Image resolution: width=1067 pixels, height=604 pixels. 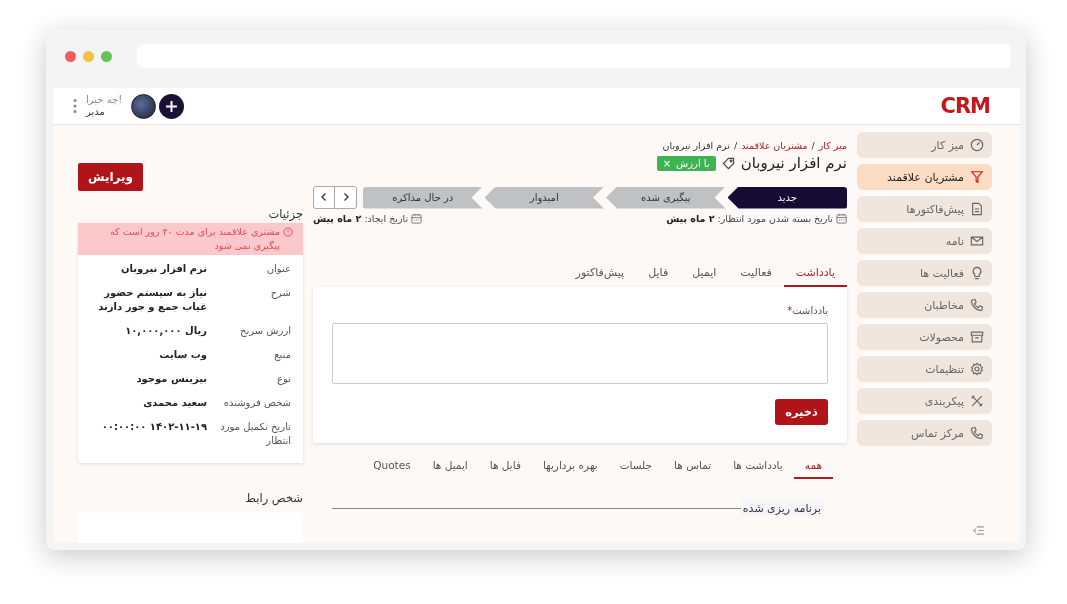 What do you see at coordinates (324, 197) in the screenshot?
I see `chevron-left-icon` at bounding box center [324, 197].